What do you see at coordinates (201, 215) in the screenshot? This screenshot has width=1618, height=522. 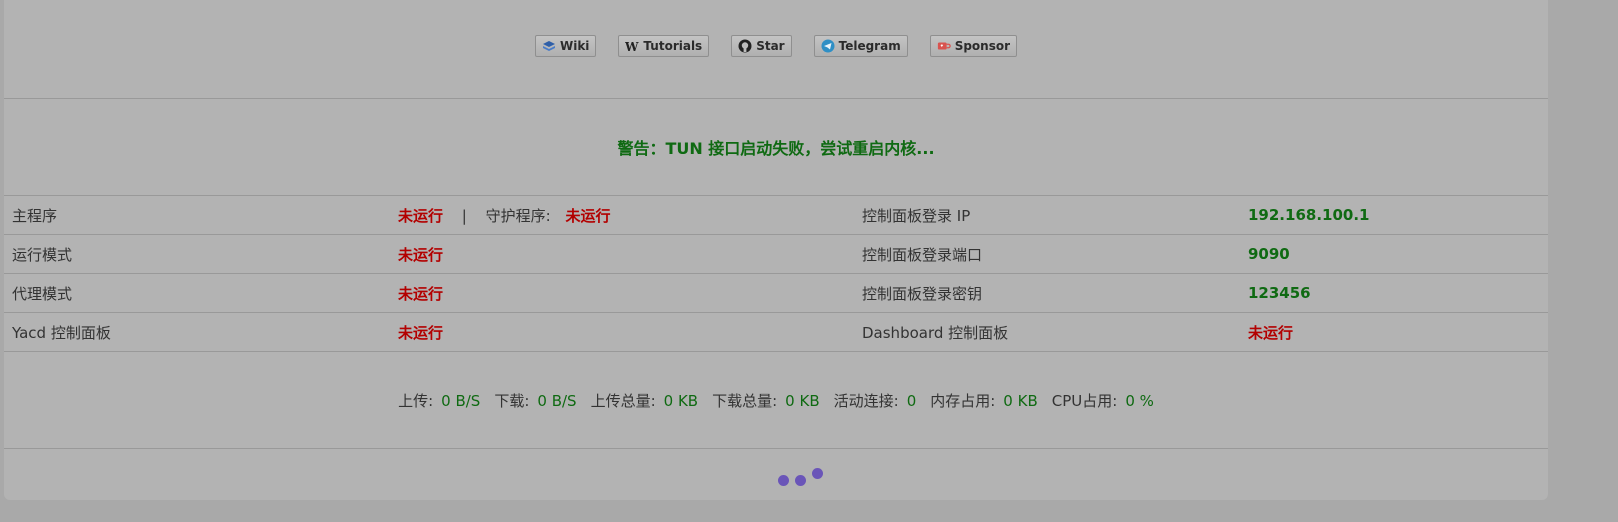 I see `main-program-label: 主程序` at bounding box center [201, 215].